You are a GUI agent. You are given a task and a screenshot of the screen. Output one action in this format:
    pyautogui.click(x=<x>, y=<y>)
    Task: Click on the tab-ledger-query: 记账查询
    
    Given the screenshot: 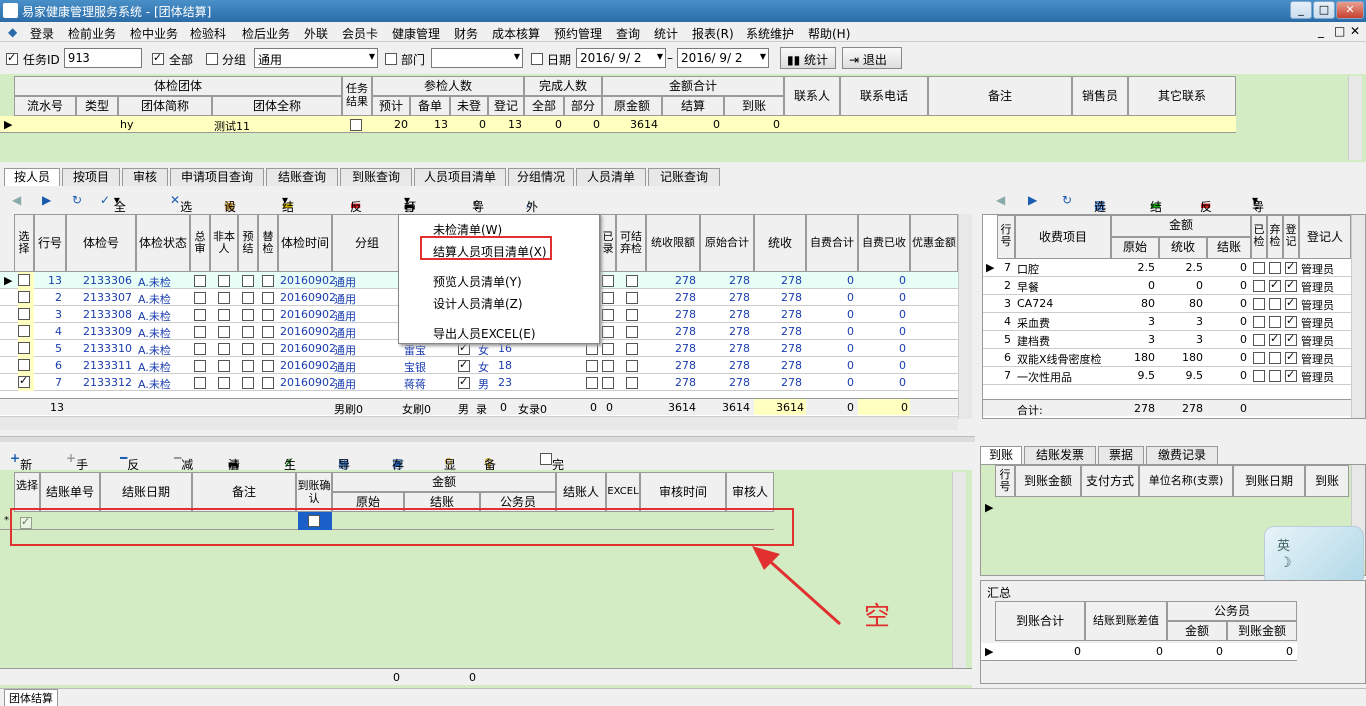 What is the action you would take?
    pyautogui.click(x=684, y=177)
    